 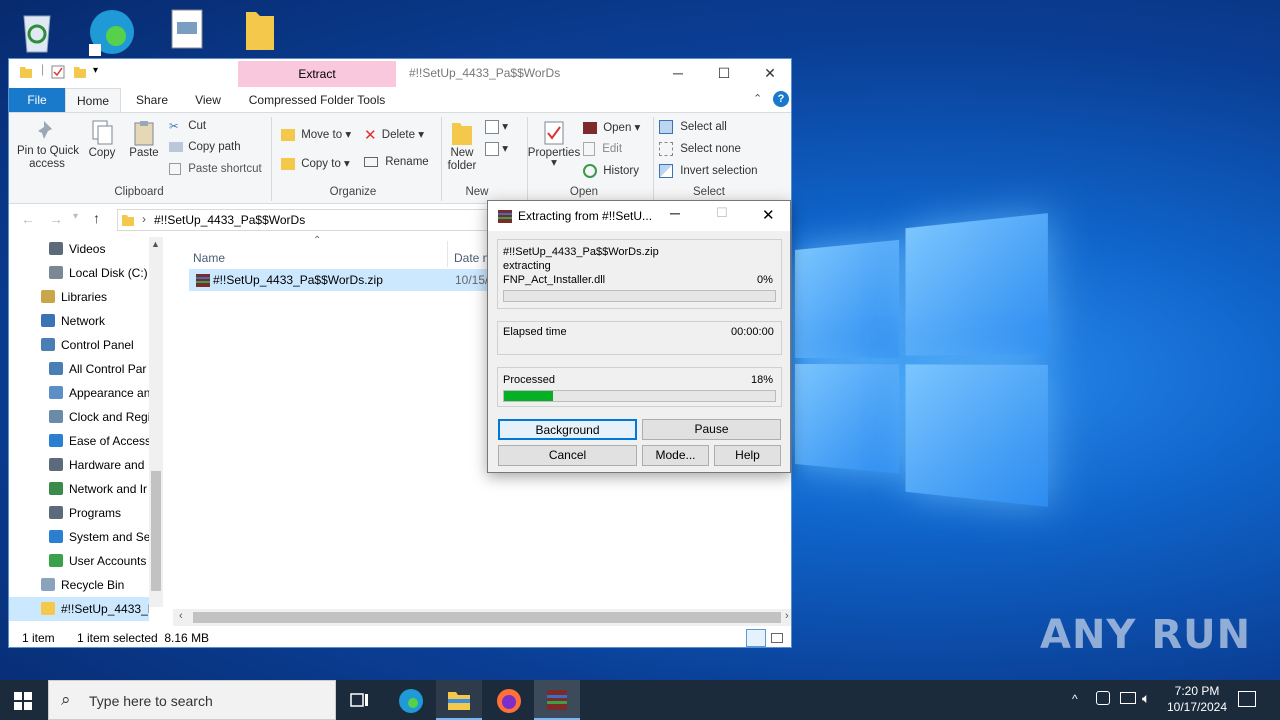 I want to click on sidebar-item: Control Panel, so click(x=79, y=345).